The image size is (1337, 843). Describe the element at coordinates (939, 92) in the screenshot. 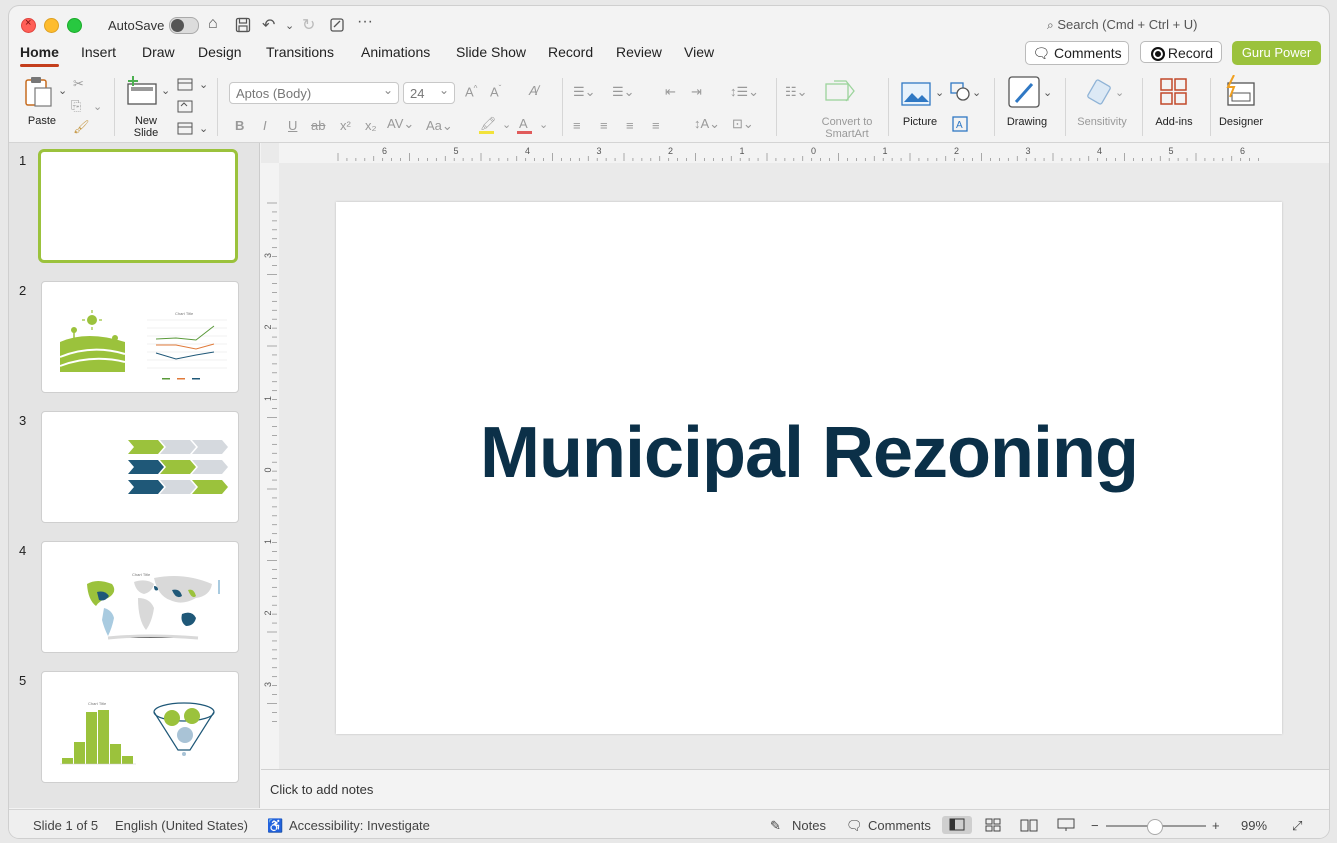

I see `picture-dropdown-icon: ⌄` at that location.